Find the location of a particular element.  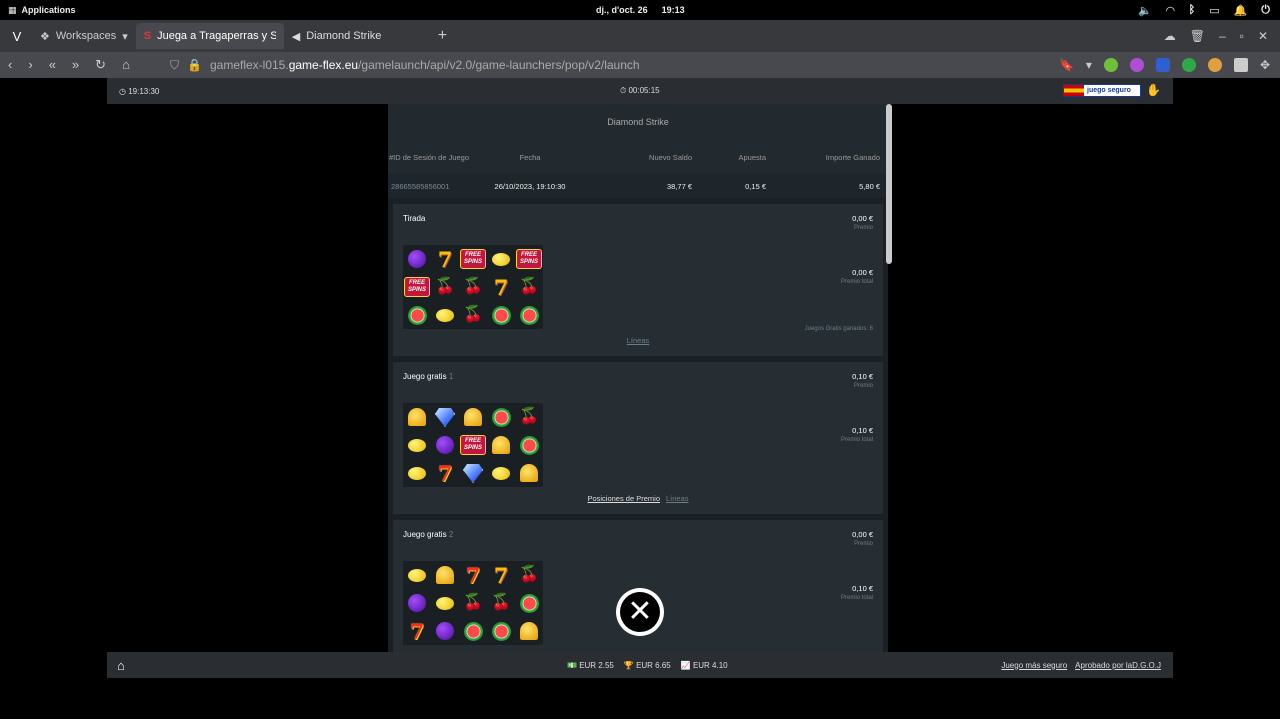

layers-icon: ❖ is located at coordinates (45, 36).